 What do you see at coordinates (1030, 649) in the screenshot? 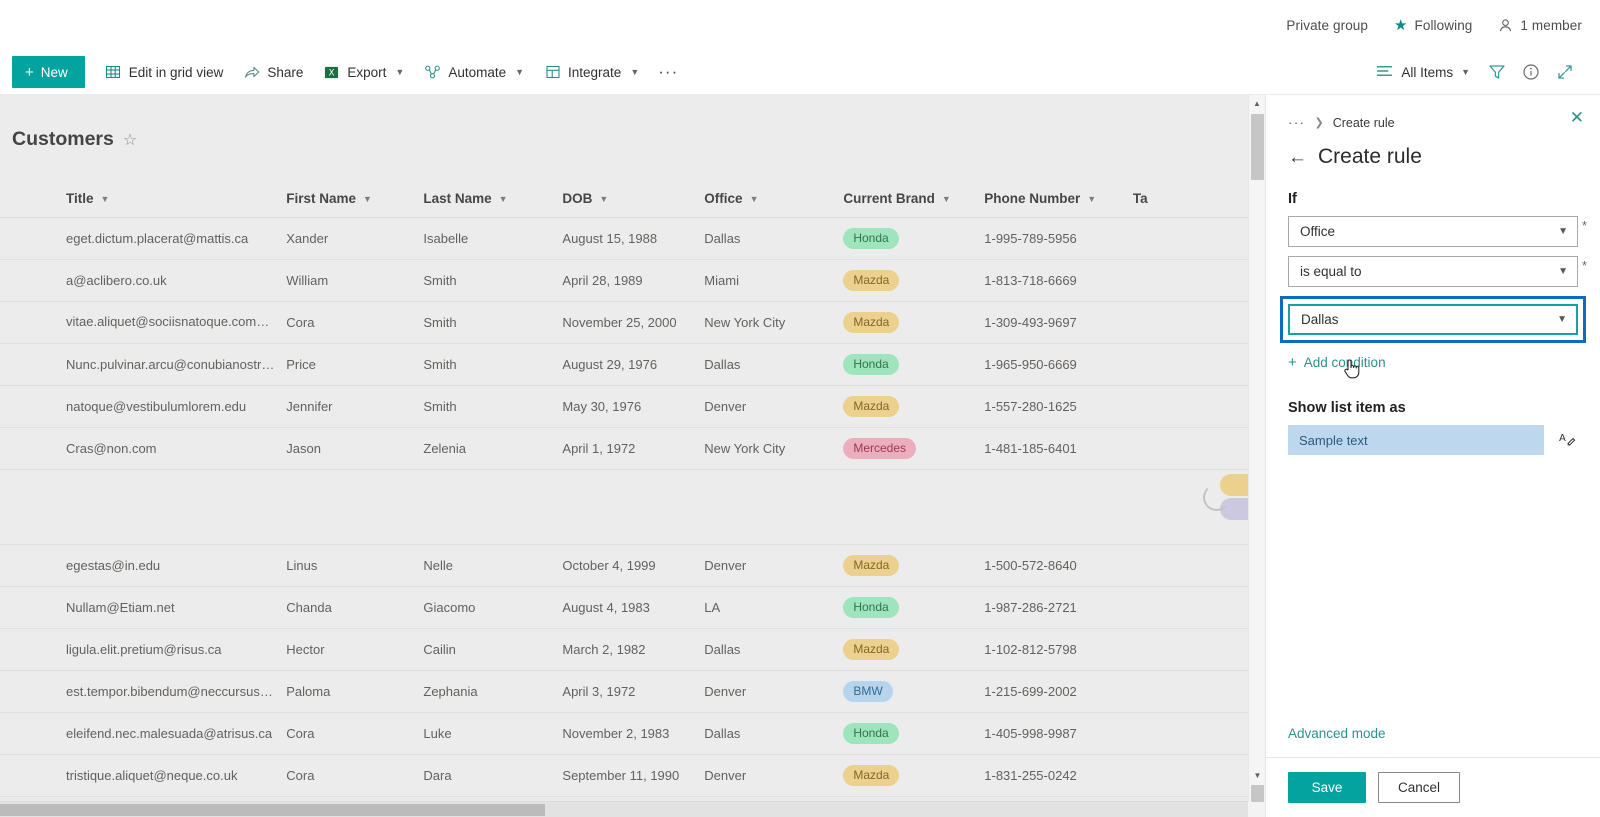
I see `cell-phone: 1-102-812-5798` at bounding box center [1030, 649].